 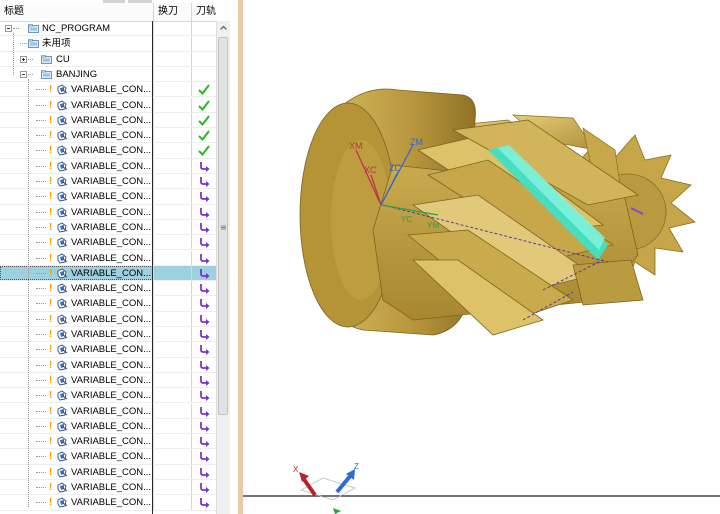 What do you see at coordinates (76, 43) in the screenshot?
I see `name-cell: 未用项` at bounding box center [76, 43].